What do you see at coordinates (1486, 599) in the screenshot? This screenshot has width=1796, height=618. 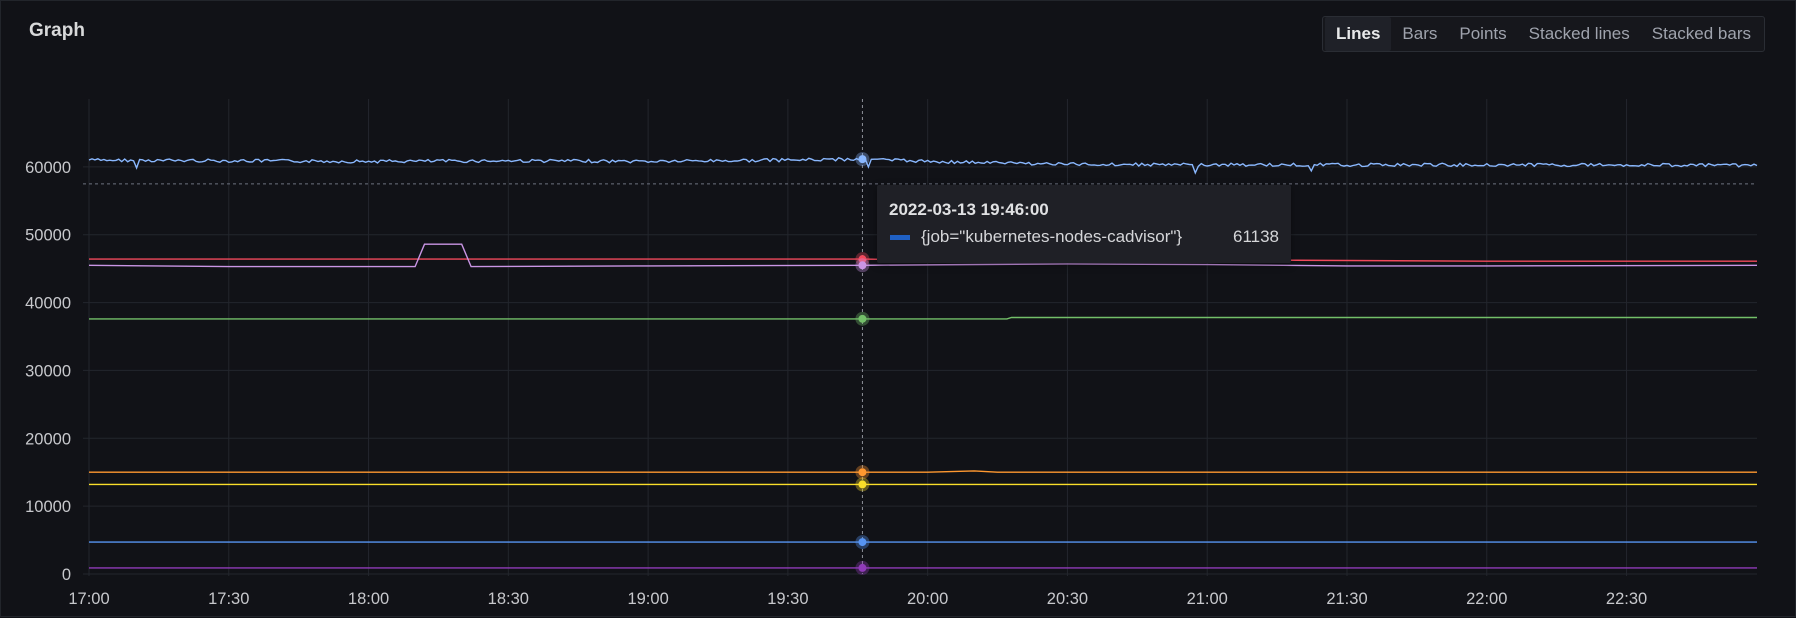 I see `x-tick-label: 22:00` at bounding box center [1486, 599].